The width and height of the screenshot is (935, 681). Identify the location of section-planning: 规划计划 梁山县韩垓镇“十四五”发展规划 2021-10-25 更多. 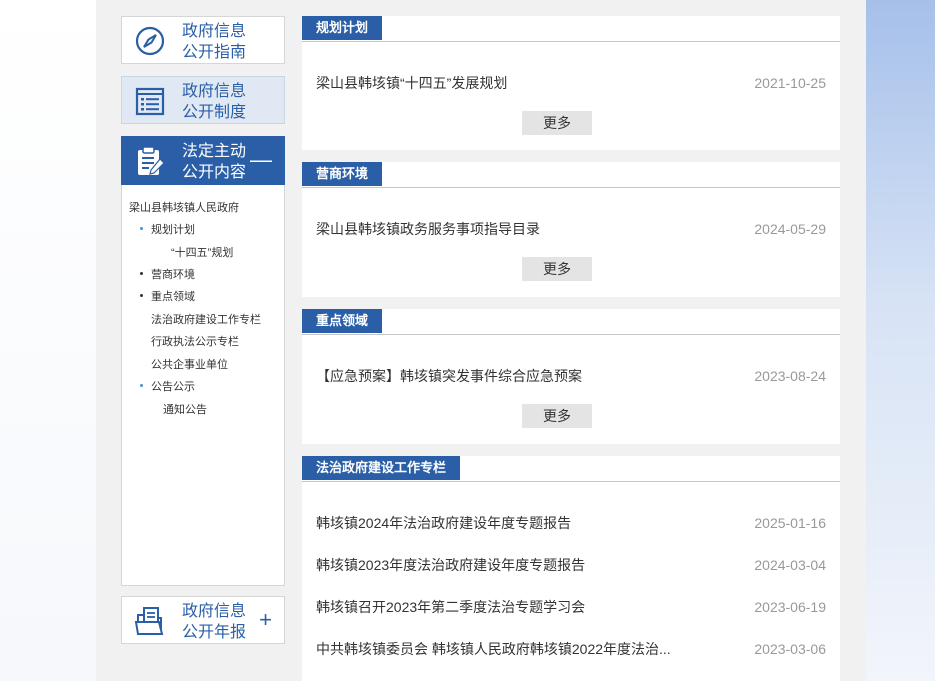
(571, 83).